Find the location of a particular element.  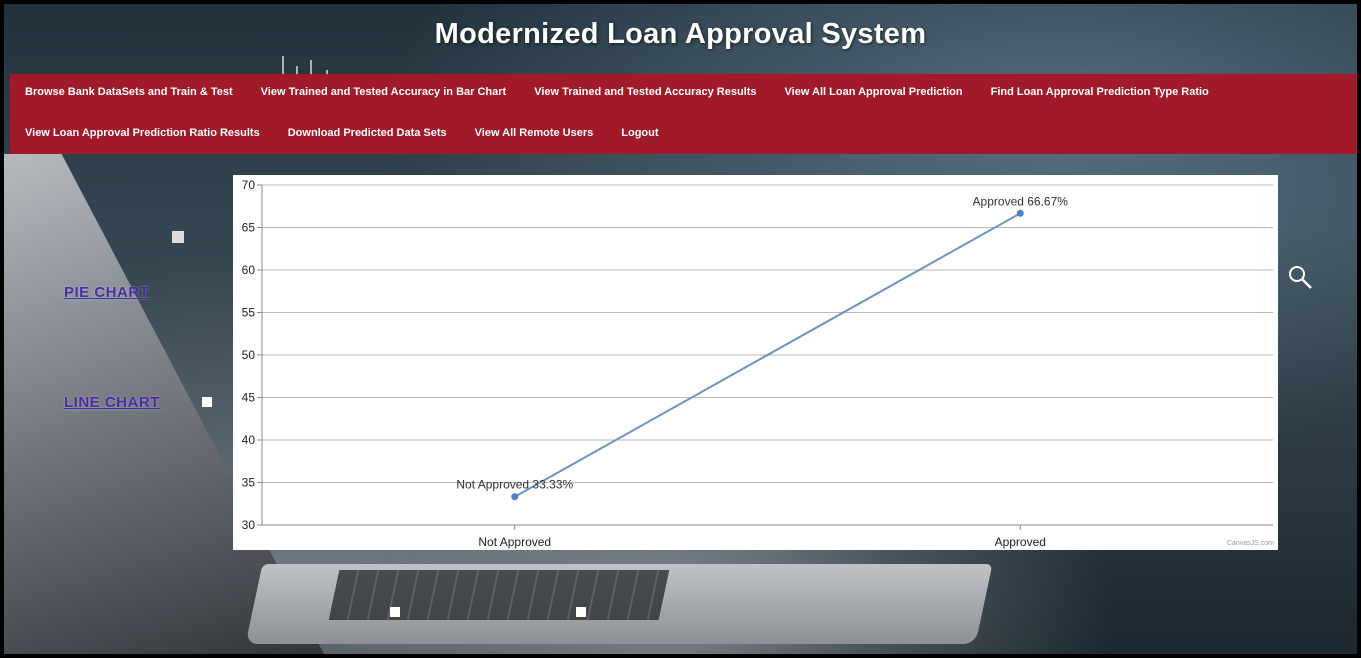

nav-download-predicted-data: Download Predicted Data Sets is located at coordinates (367, 133).